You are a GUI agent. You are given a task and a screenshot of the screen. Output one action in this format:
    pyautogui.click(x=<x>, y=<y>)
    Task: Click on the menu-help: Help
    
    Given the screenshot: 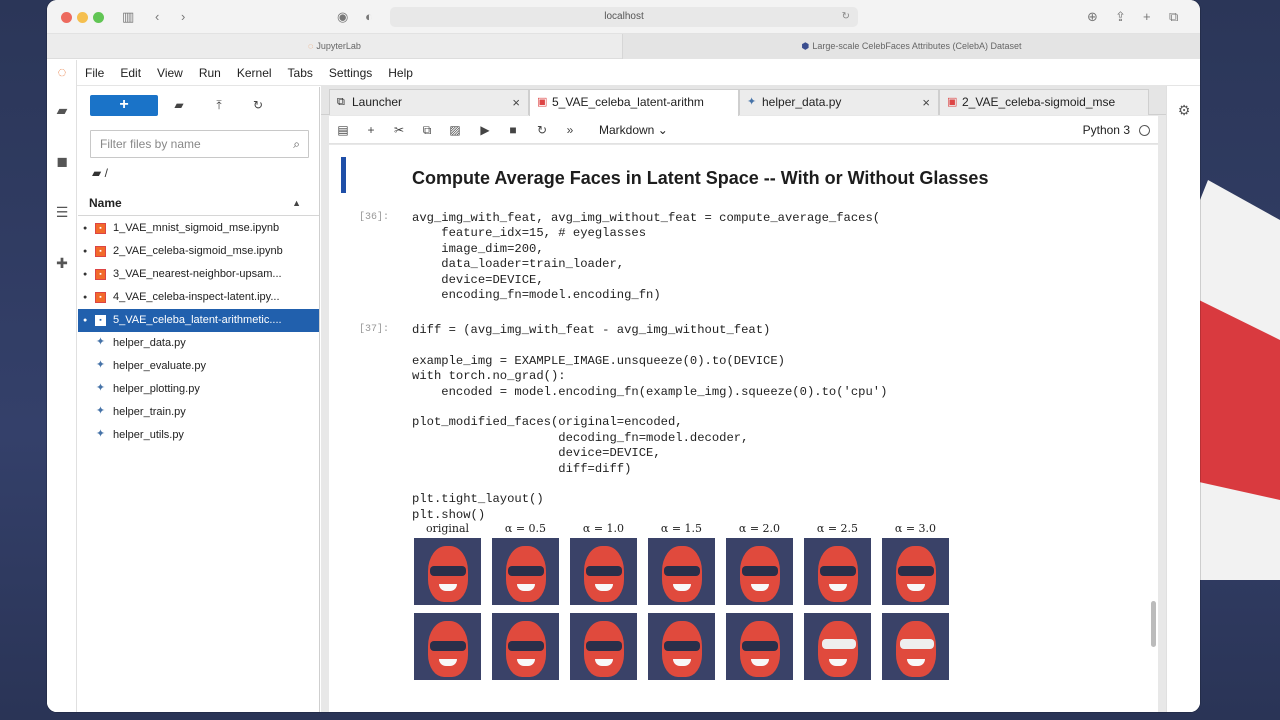 What is the action you would take?
    pyautogui.click(x=400, y=70)
    